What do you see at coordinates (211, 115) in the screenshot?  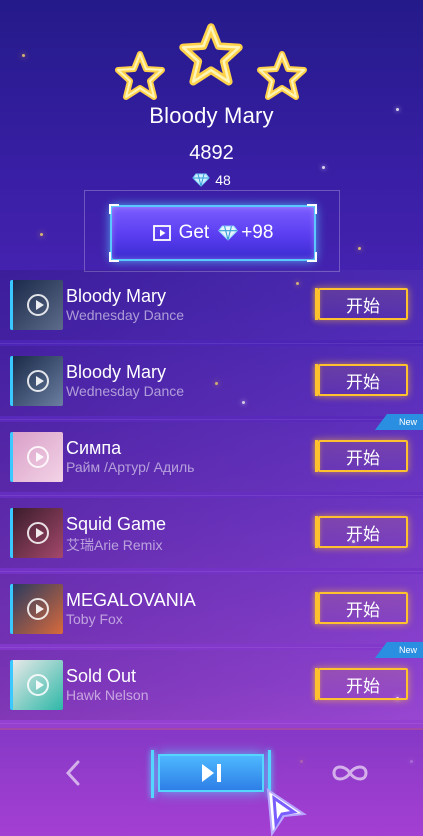 I see `result-song-title: Bloody Mary` at bounding box center [211, 115].